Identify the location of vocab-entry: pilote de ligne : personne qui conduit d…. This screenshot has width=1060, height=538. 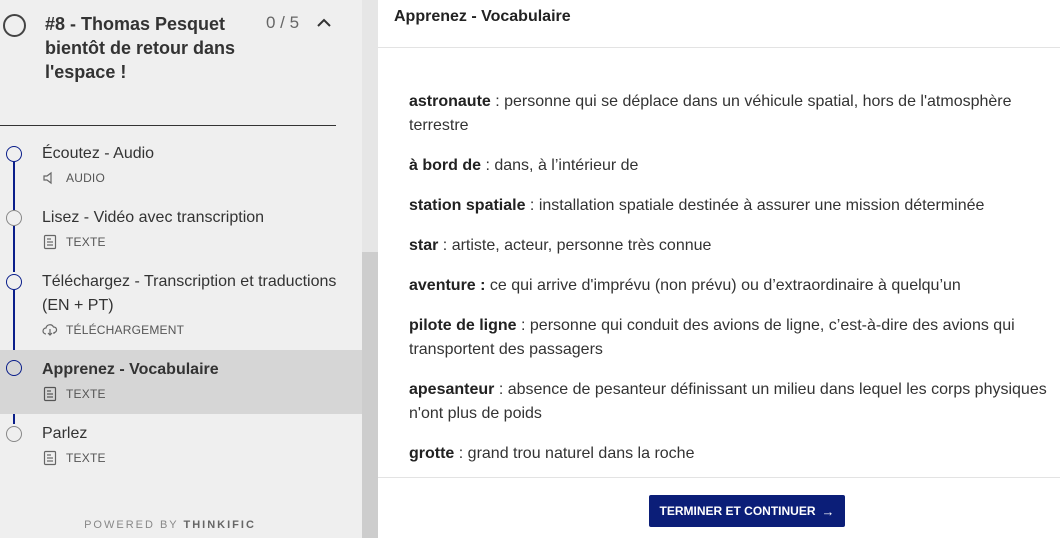
(729, 338).